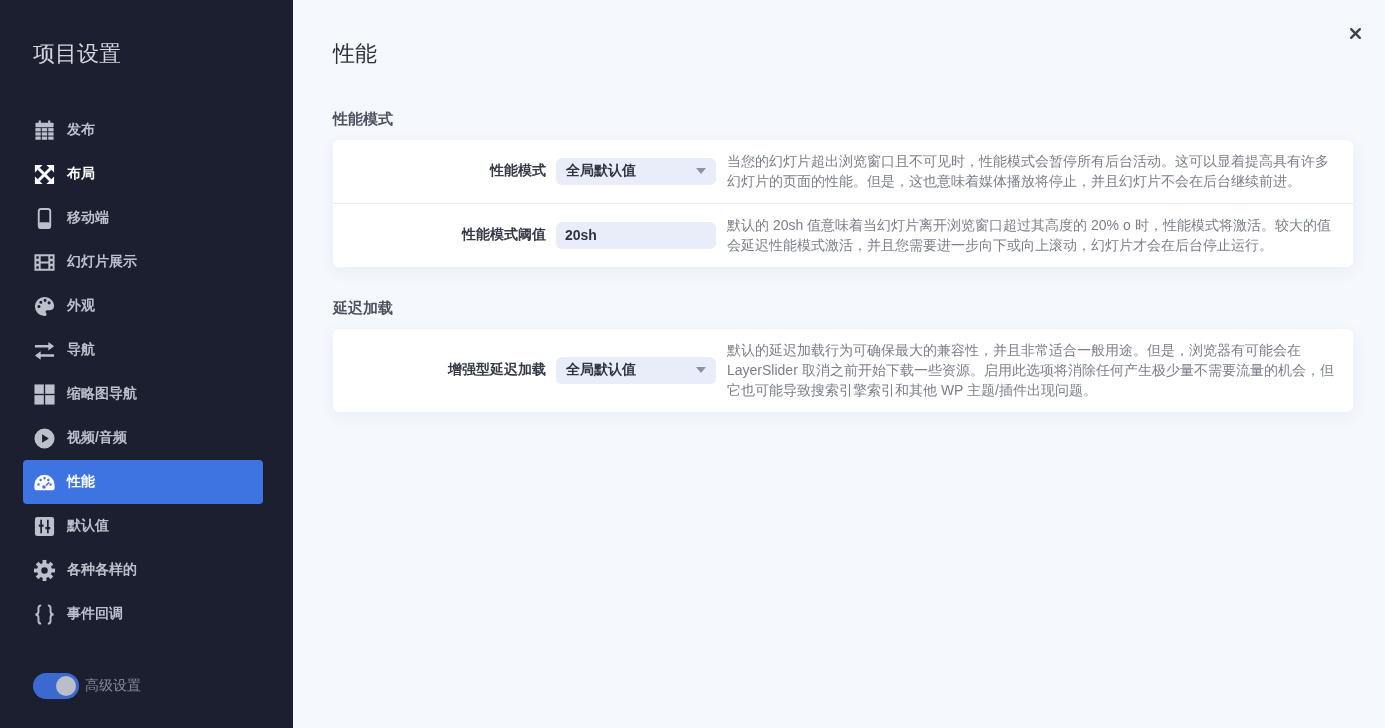  Describe the element at coordinates (44, 394) in the screenshot. I see `grid-icon` at that location.